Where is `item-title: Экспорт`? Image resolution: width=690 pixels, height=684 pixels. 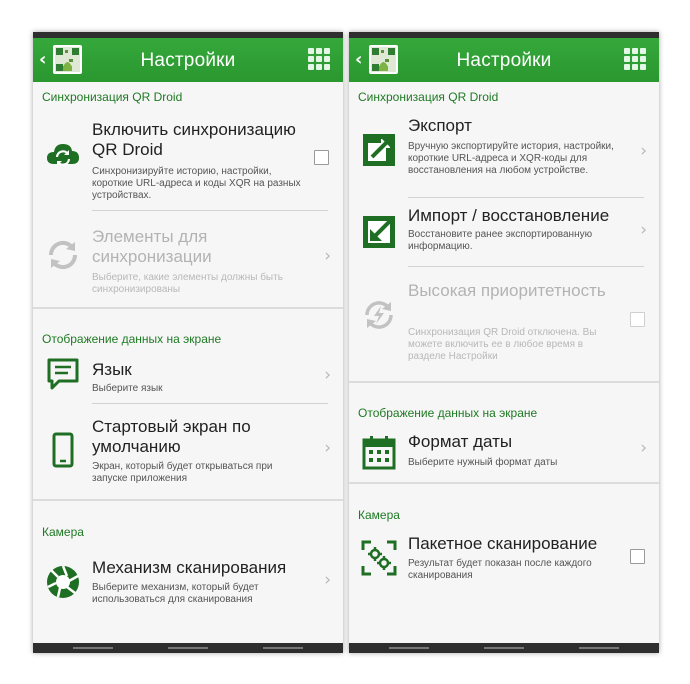
item-title: Экспорт is located at coordinates (440, 125).